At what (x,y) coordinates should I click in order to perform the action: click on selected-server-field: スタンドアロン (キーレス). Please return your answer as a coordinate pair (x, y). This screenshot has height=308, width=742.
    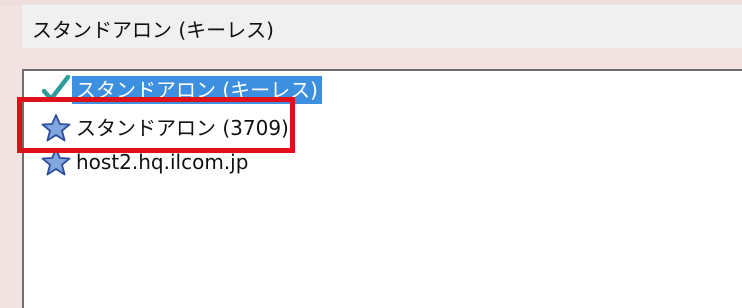
    Looking at the image, I should click on (382, 26).